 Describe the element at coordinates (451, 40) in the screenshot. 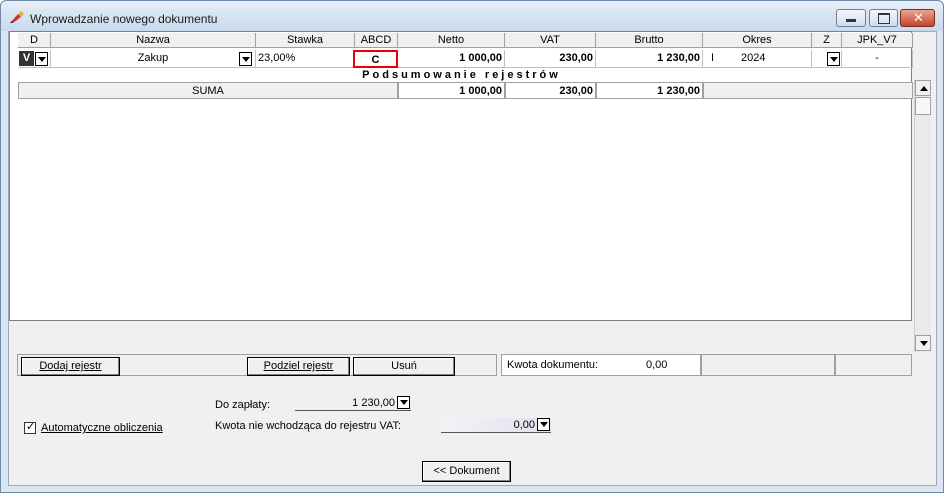

I see `header-netto: Netto` at that location.